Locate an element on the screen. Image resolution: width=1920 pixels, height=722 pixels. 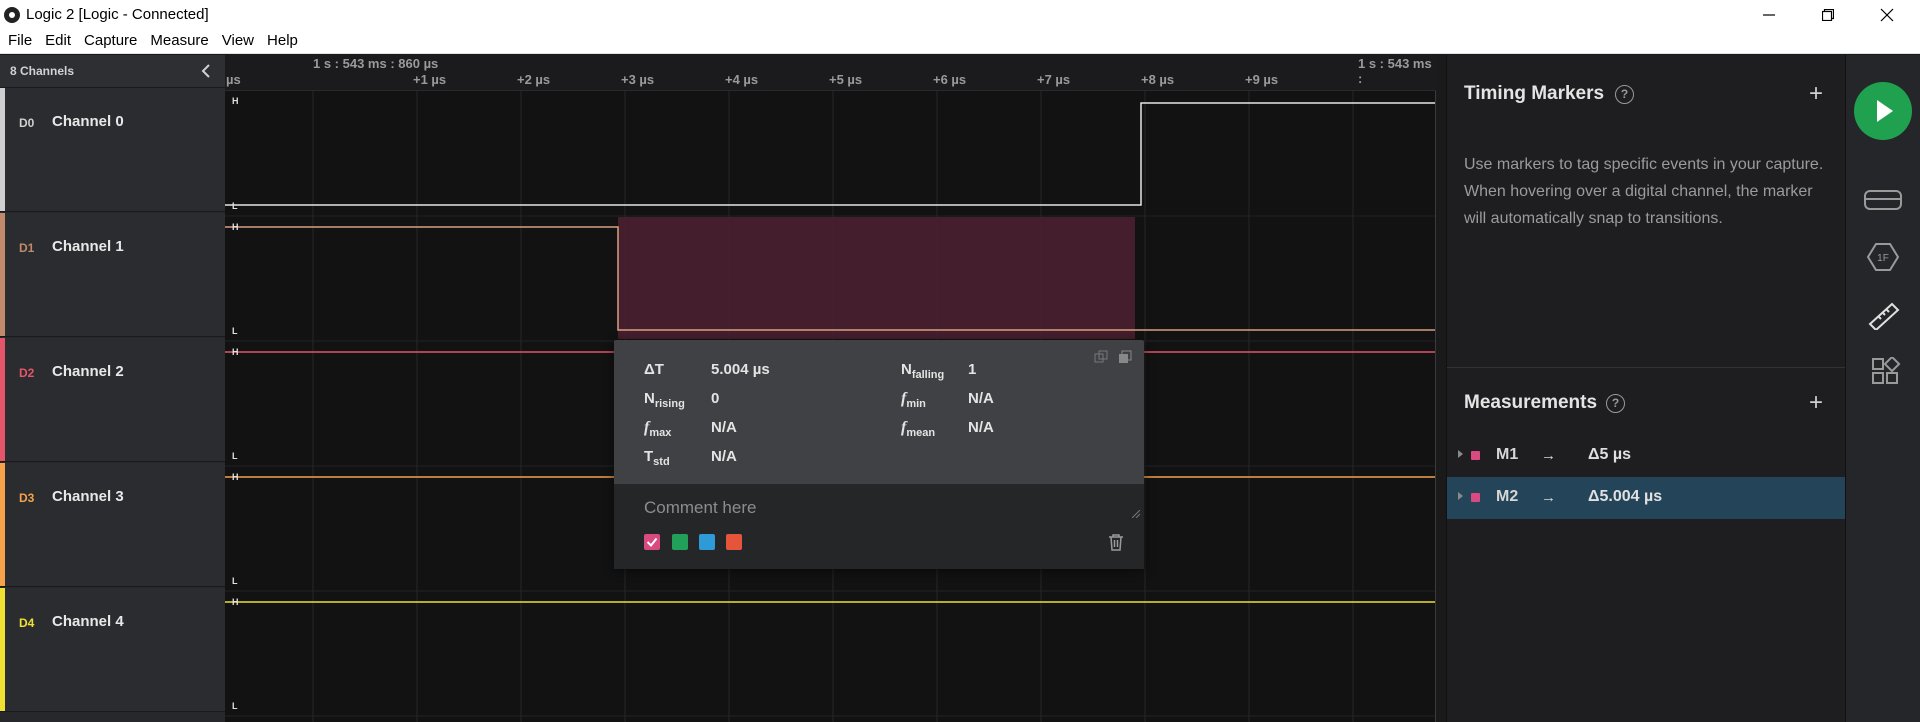
ruler-start-label: 1 s : 543 ms : 860 µs is located at coordinates (376, 63).